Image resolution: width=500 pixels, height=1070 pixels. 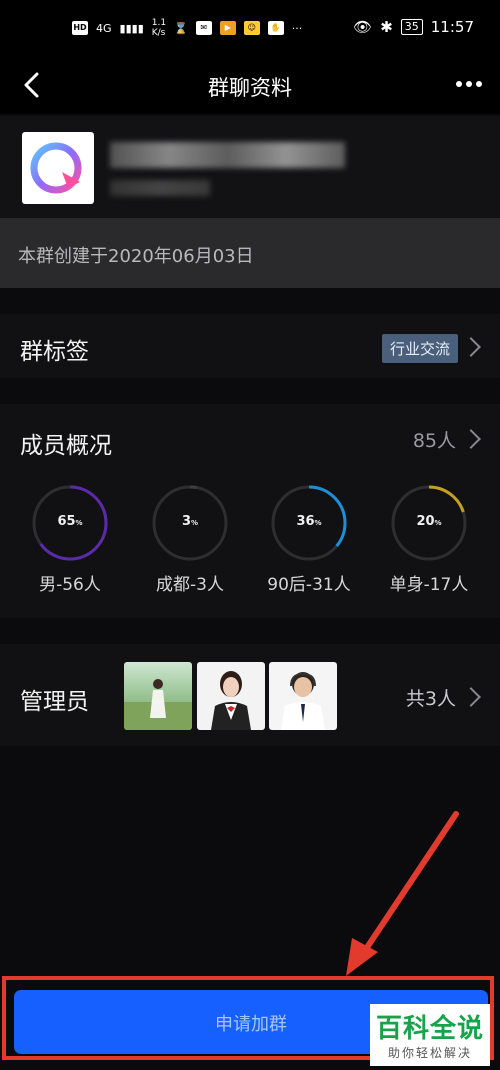 What do you see at coordinates (452, 27) in the screenshot?
I see `clock: 11:57` at bounding box center [452, 27].